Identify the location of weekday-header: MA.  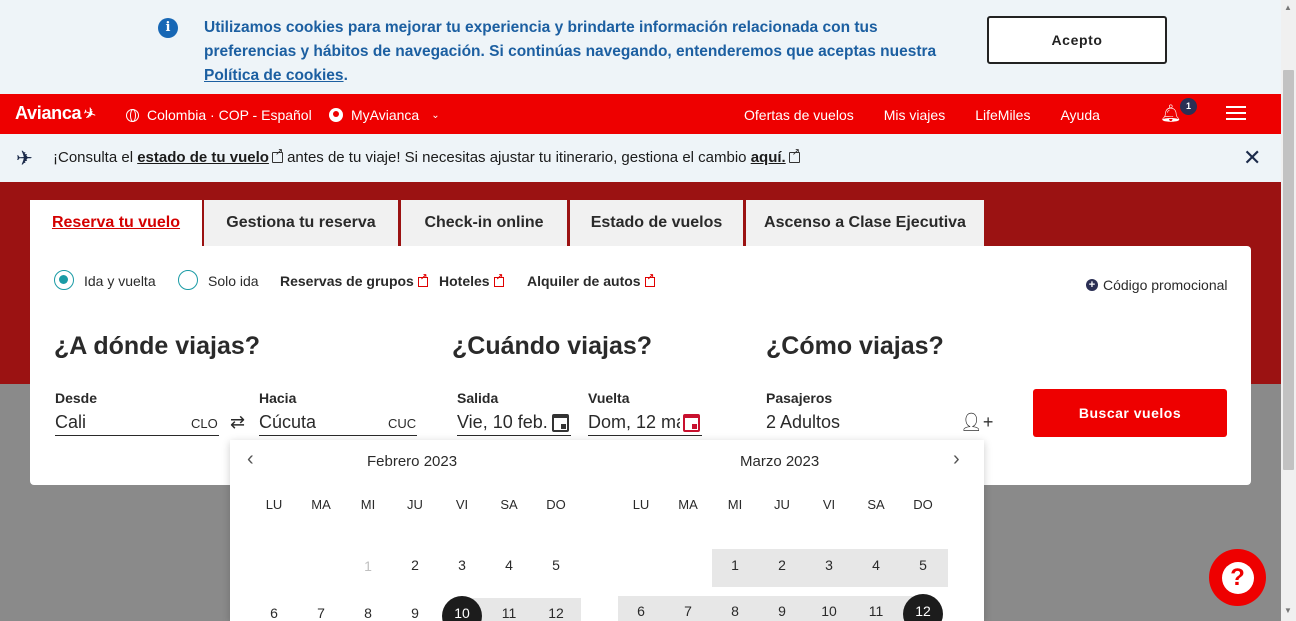
(321, 504).